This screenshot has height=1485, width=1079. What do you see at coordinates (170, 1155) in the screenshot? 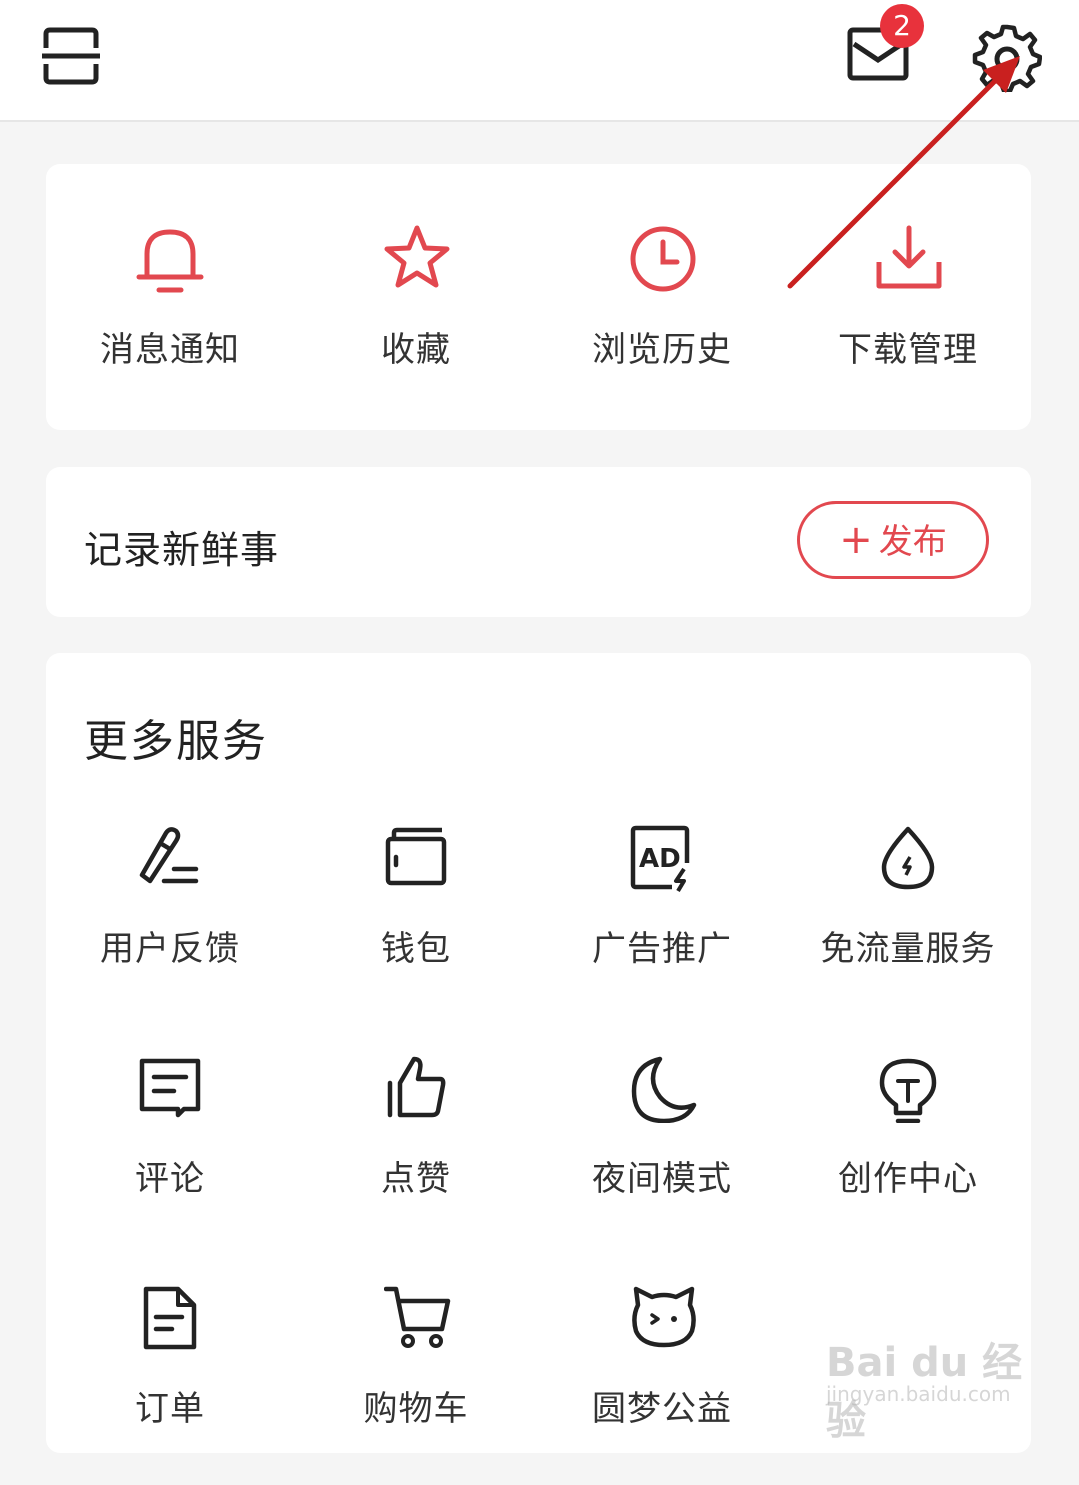
I see `service-item-comments: 评论` at bounding box center [170, 1155].